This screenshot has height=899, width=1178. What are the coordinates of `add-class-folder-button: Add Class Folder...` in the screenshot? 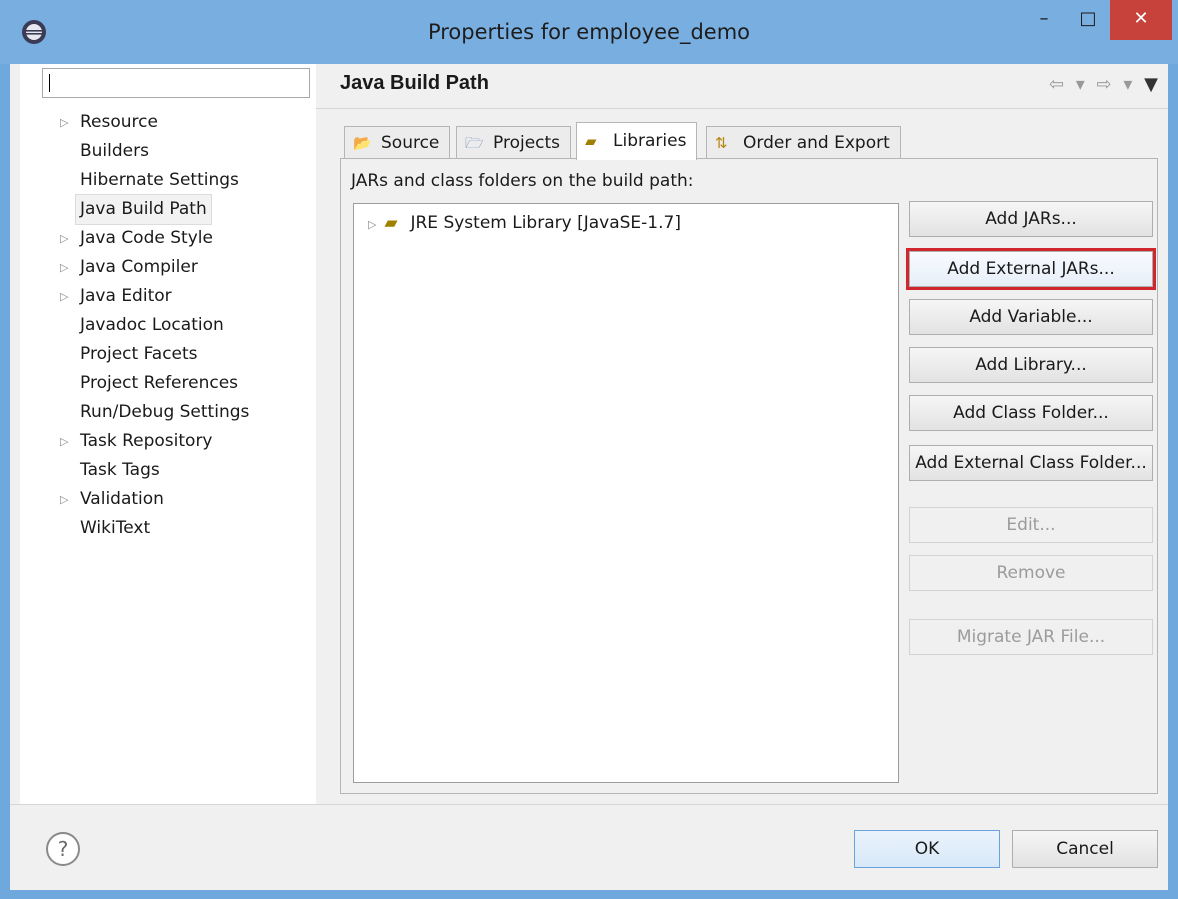 It's located at (1031, 413).